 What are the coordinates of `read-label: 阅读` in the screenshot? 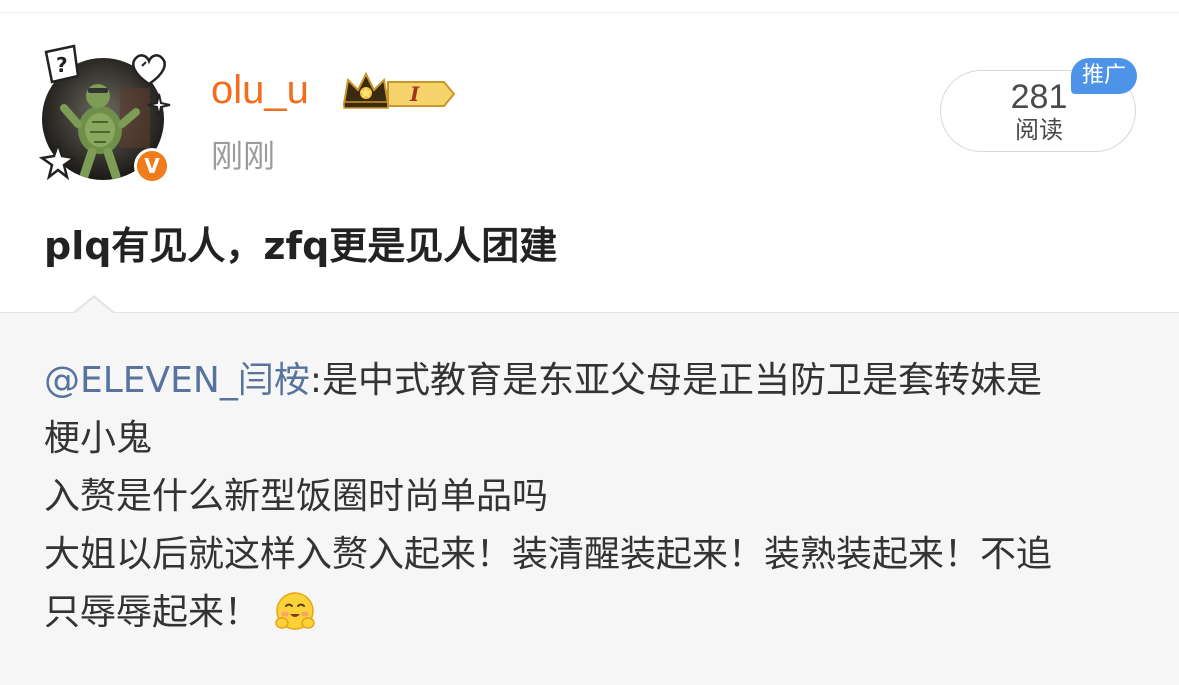 It's located at (1039, 130).